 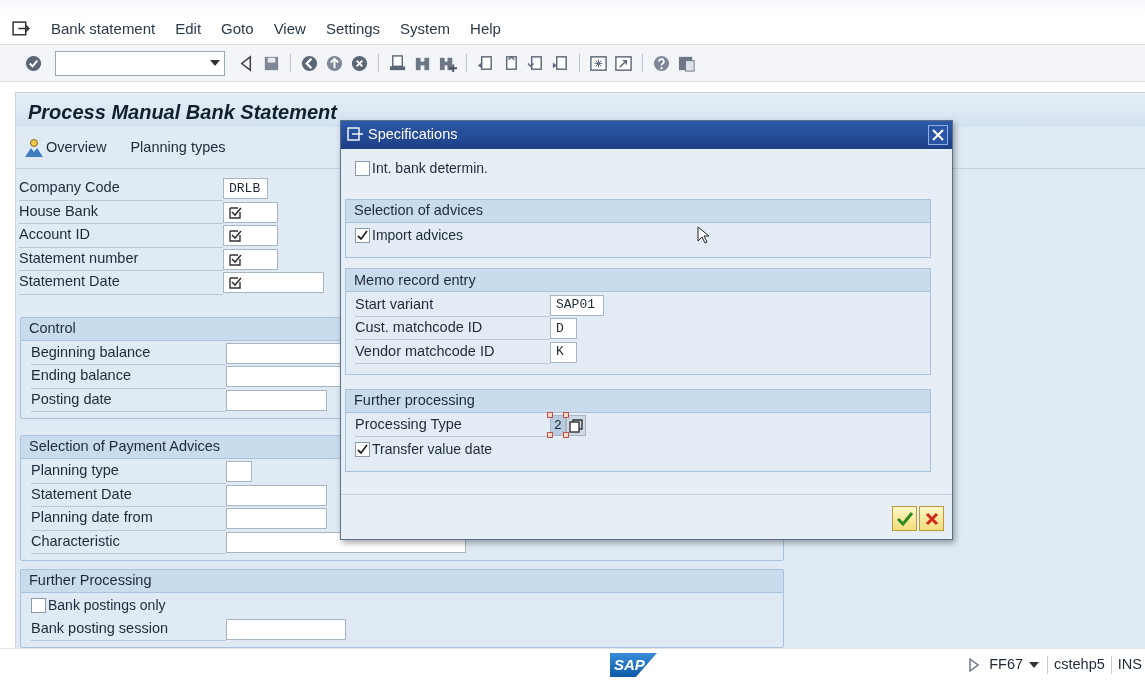 What do you see at coordinates (452, 352) in the screenshot?
I see `field-label: Vendor matchcode ID` at bounding box center [452, 352].